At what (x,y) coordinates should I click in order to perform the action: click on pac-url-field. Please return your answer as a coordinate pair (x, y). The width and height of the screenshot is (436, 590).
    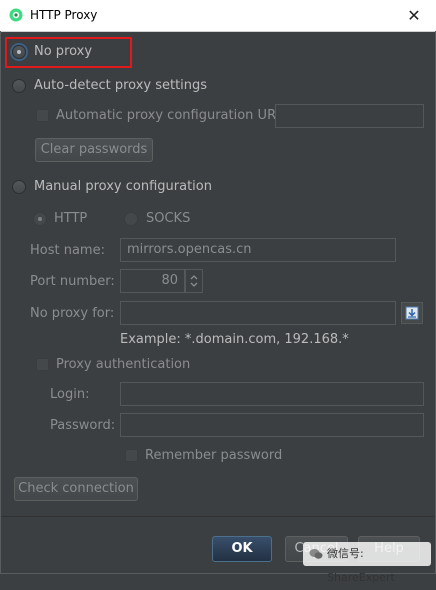
    Looking at the image, I should click on (349, 116).